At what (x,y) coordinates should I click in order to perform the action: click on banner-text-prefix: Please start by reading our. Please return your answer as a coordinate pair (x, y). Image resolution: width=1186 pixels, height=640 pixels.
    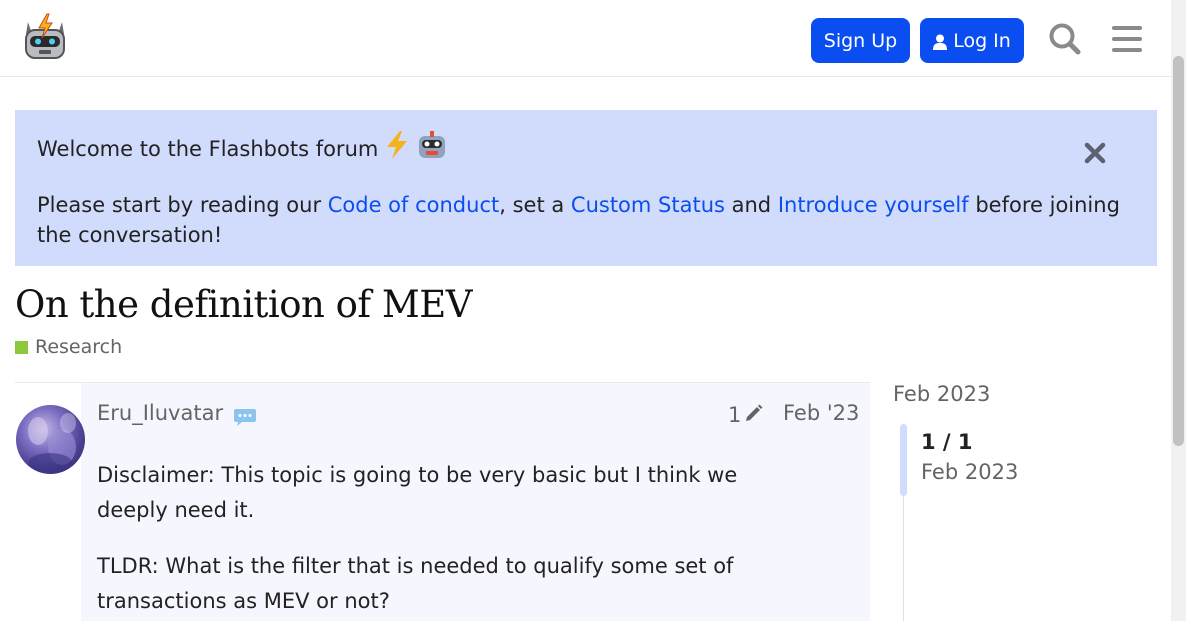
    Looking at the image, I should click on (182, 205).